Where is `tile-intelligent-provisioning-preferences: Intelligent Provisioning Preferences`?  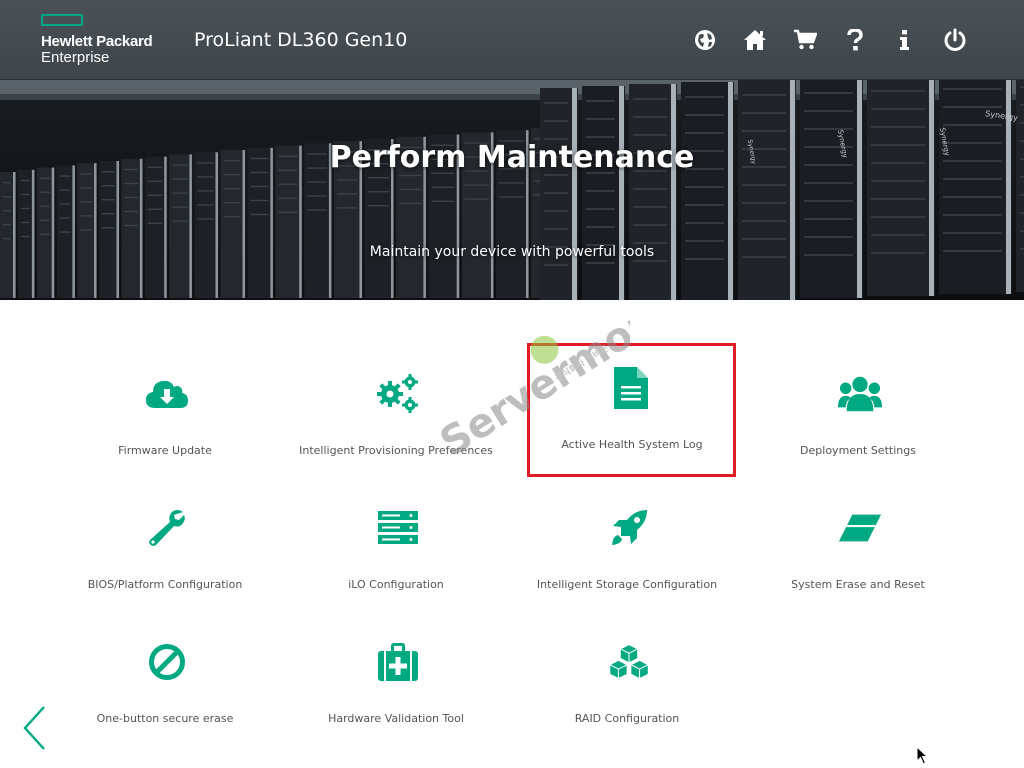
tile-intelligent-provisioning-preferences: Intelligent Provisioning Preferences is located at coordinates (396, 418).